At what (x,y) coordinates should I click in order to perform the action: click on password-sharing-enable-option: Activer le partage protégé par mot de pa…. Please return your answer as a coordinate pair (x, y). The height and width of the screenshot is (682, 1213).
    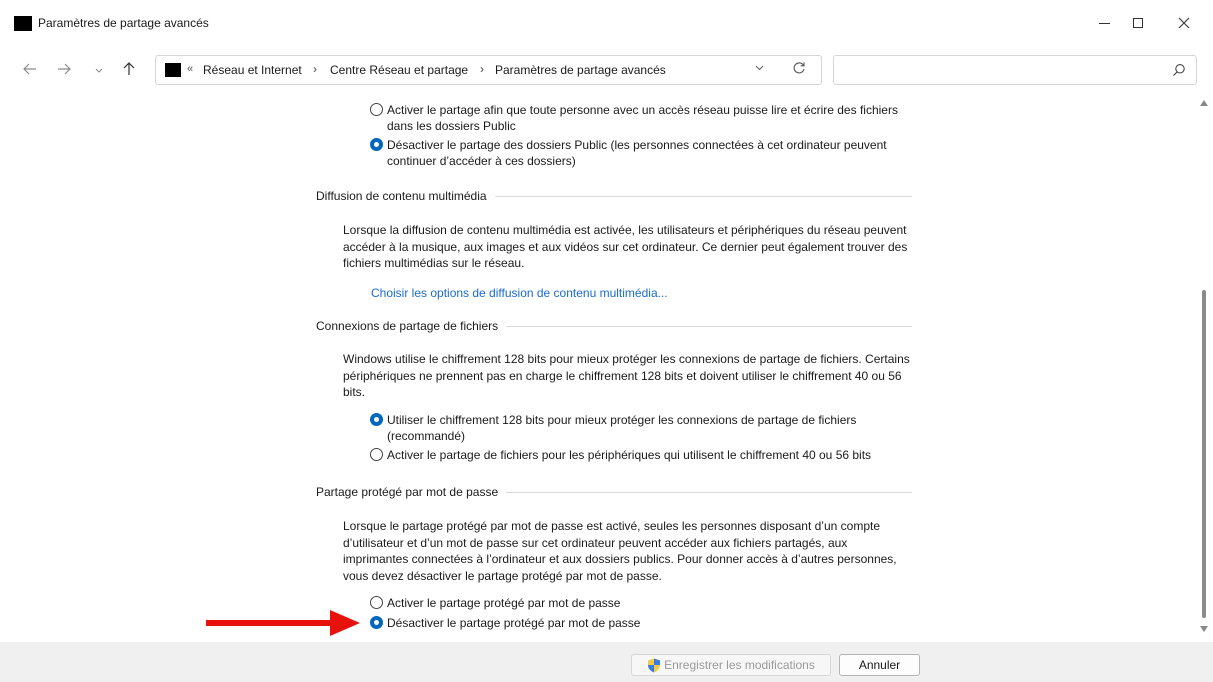
    Looking at the image, I should click on (640, 603).